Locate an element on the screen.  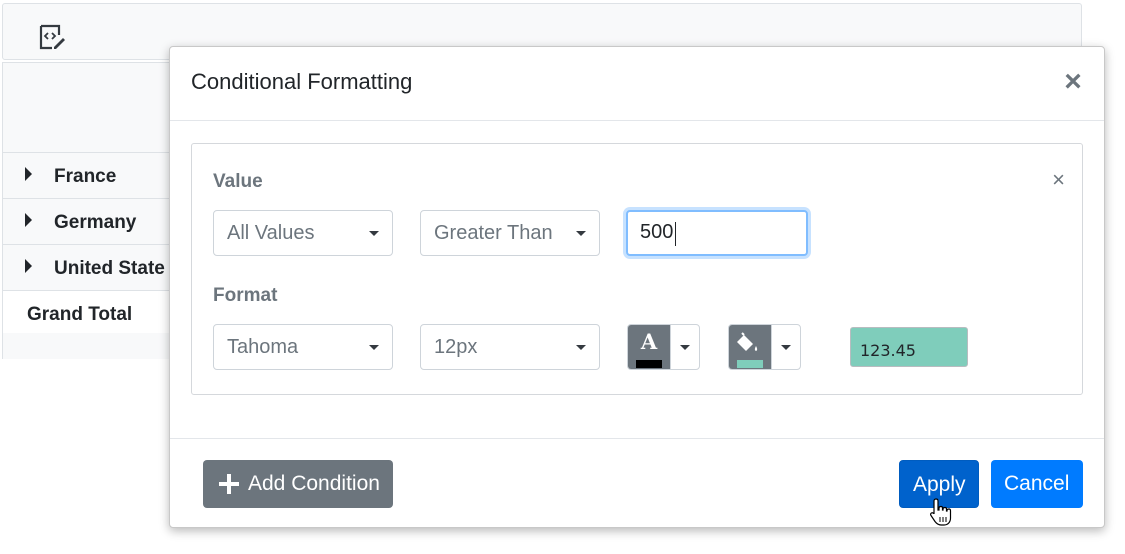
format-preview: 123.45 is located at coordinates (909, 347).